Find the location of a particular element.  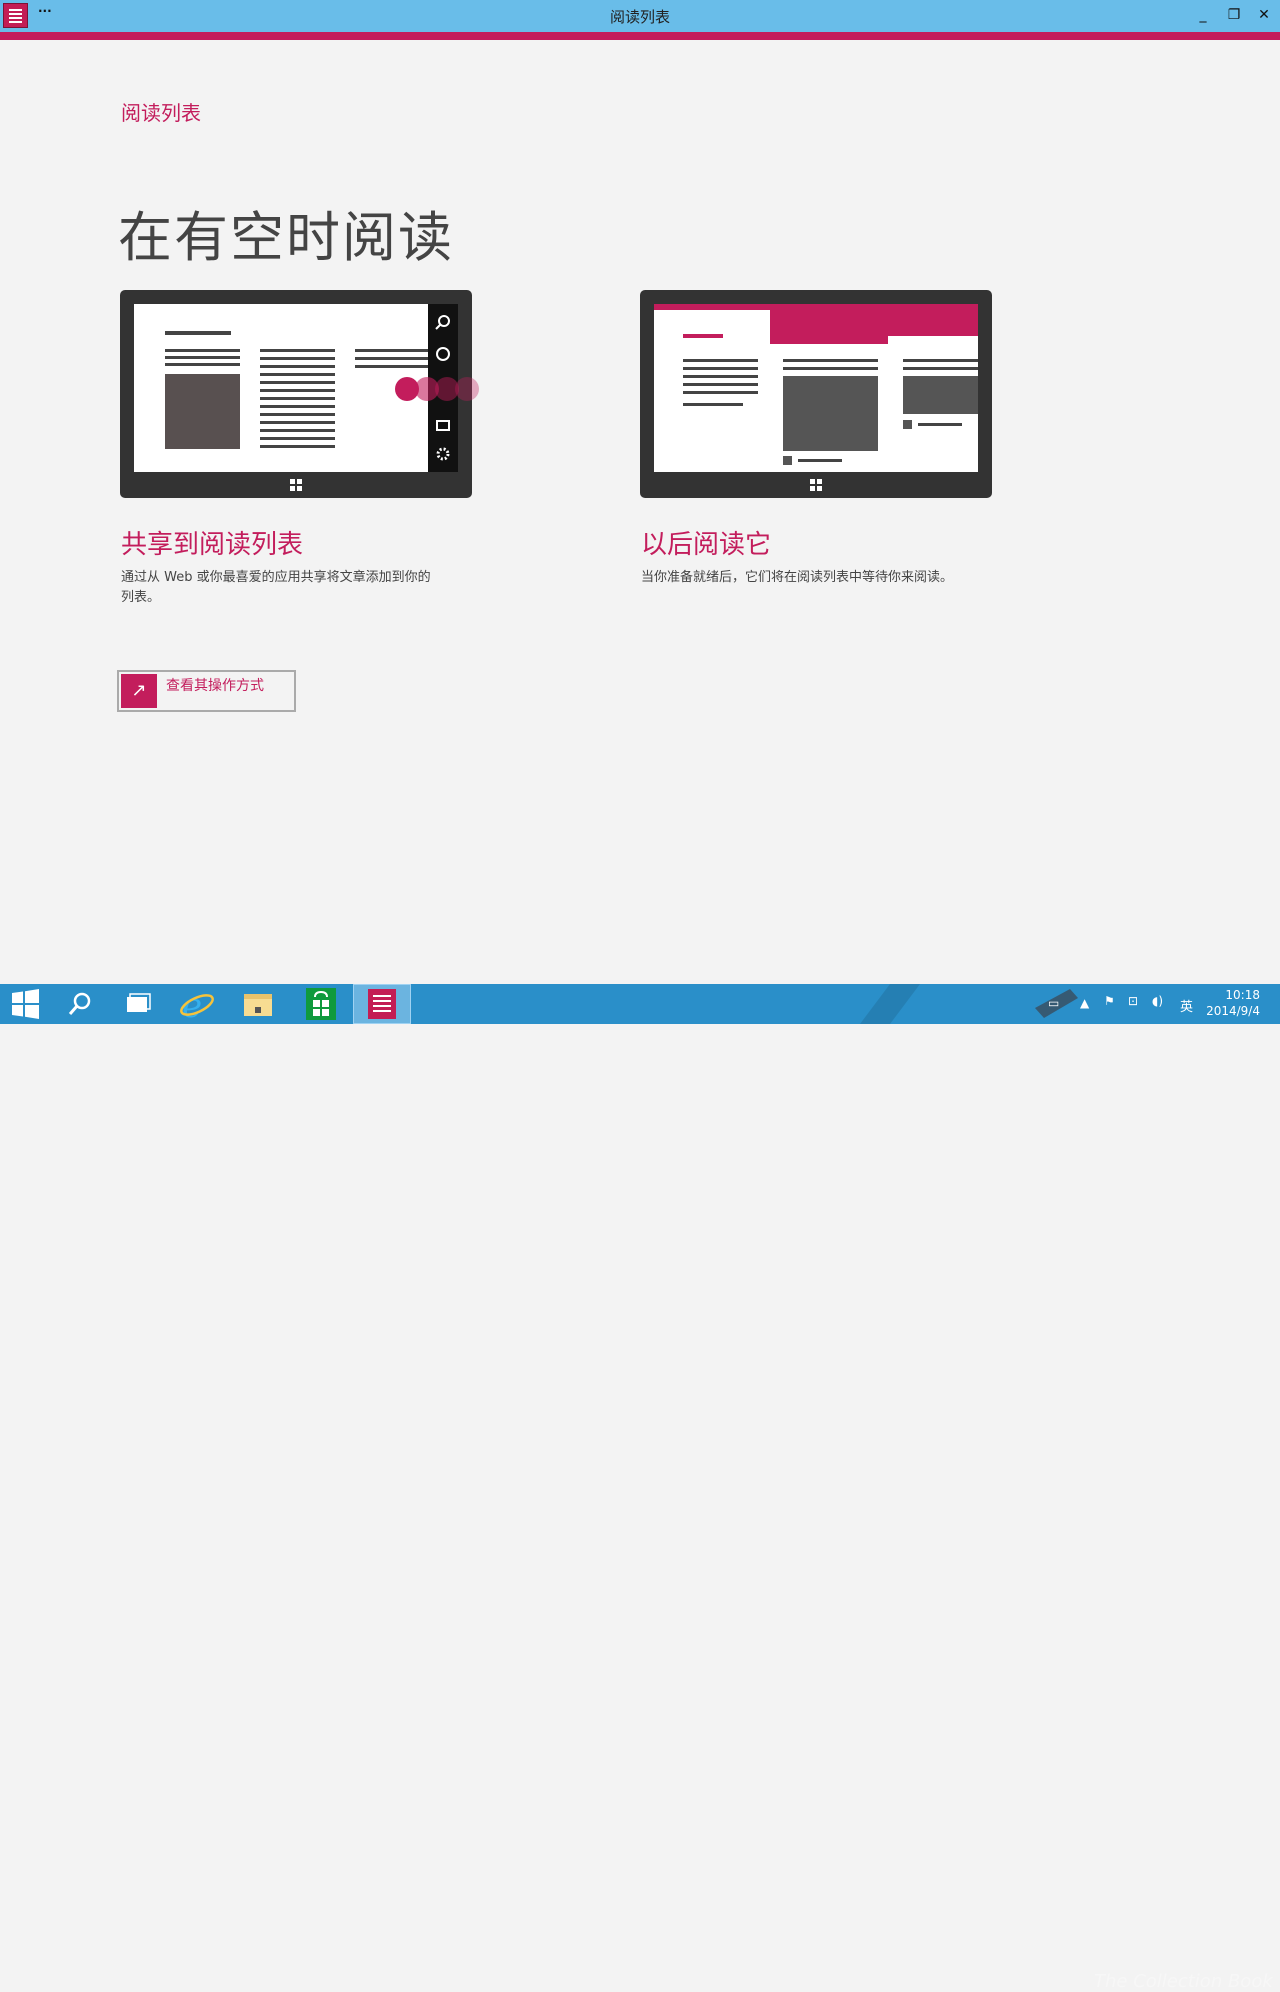

reading-list-taskbar-button is located at coordinates (382, 1004).